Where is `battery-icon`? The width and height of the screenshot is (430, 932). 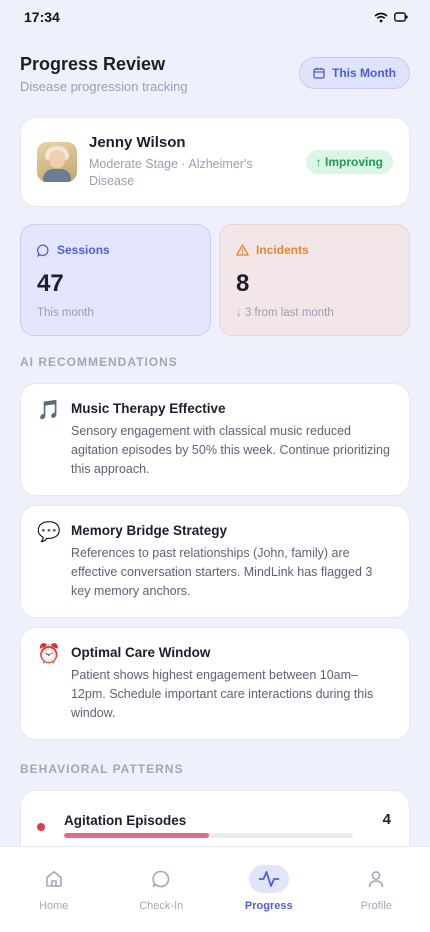
battery-icon is located at coordinates (401, 17).